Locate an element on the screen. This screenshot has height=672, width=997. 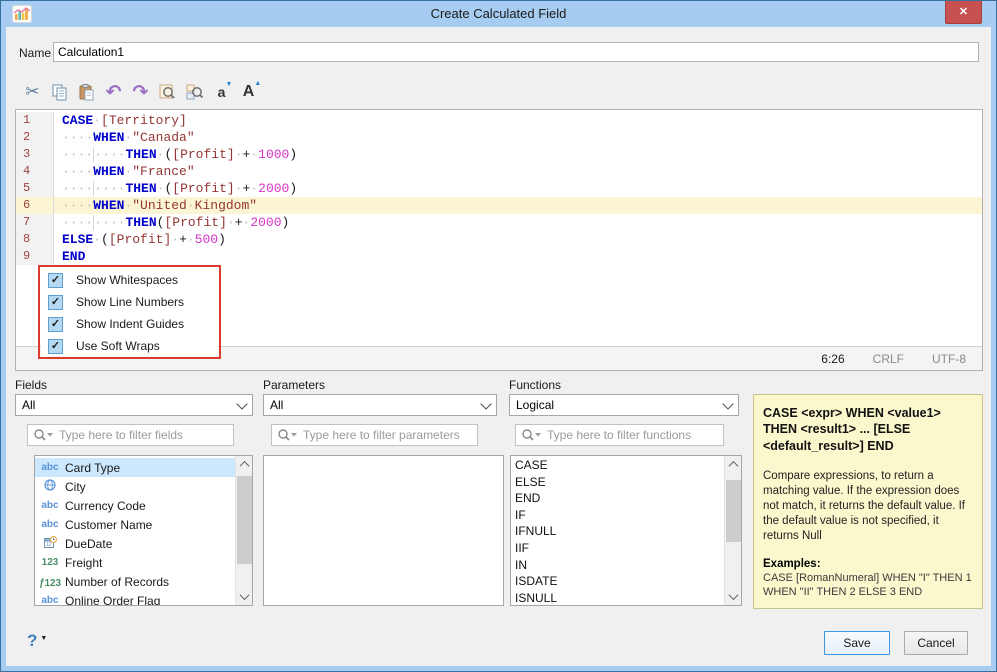
function-item-ifnull: IFNULL is located at coordinates (617, 531).